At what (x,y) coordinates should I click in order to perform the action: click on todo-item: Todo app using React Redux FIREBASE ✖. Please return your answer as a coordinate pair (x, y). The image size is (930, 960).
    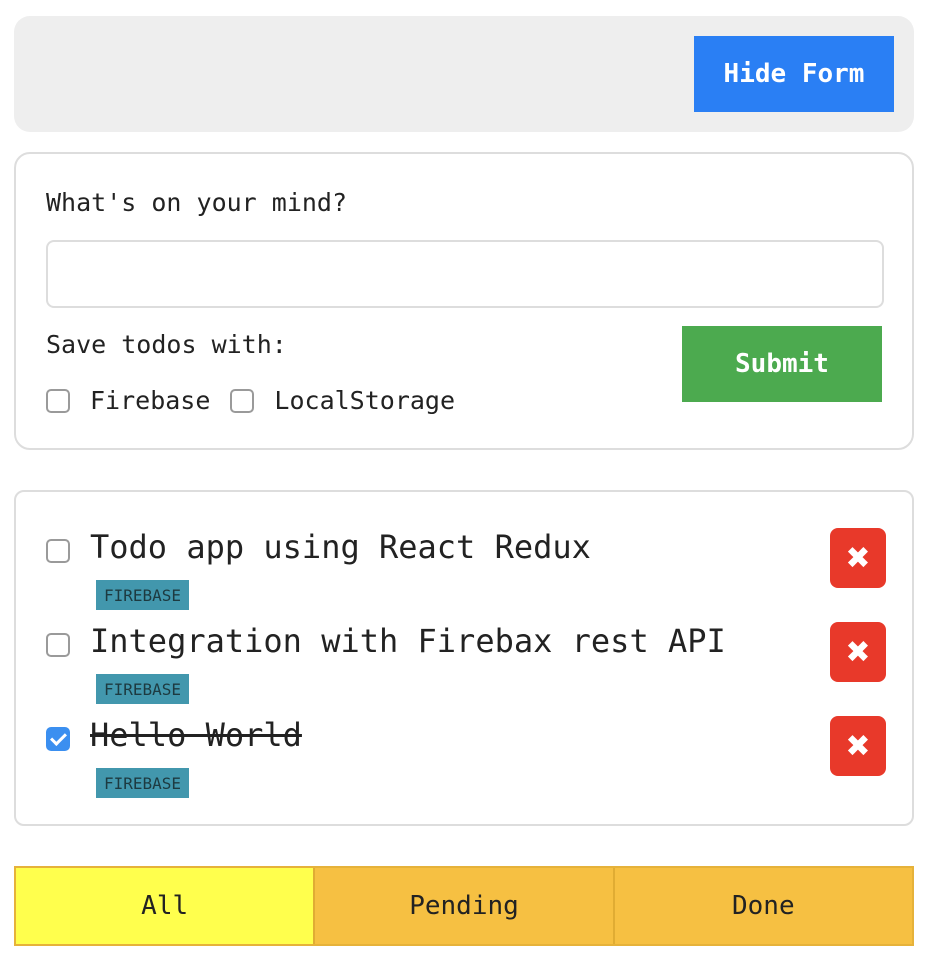
    Looking at the image, I should click on (466, 571).